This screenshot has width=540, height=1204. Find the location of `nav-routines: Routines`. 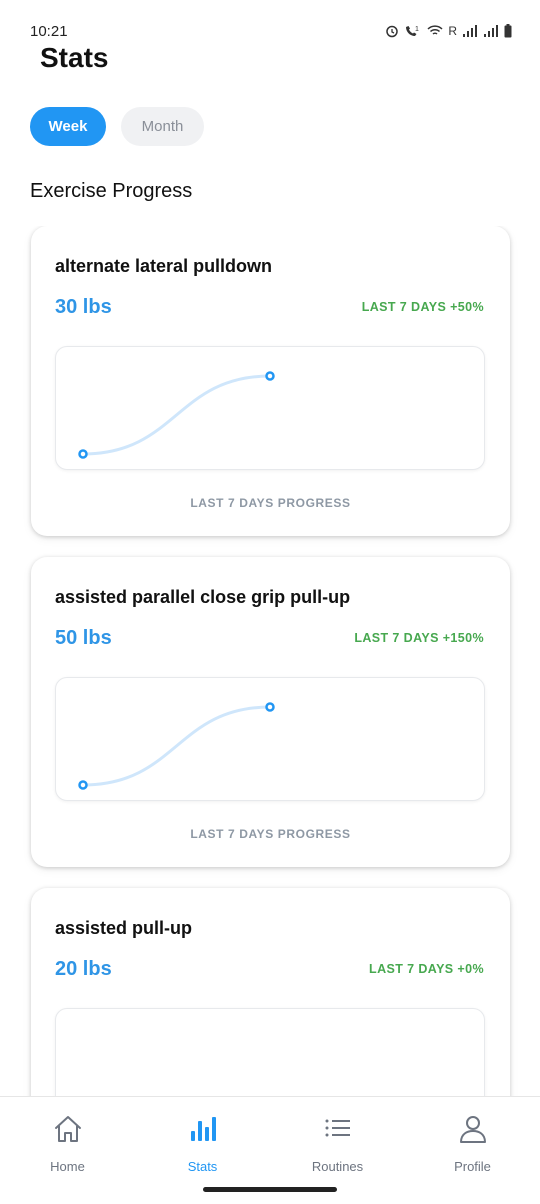

nav-routines: Routines is located at coordinates (337, 1142).